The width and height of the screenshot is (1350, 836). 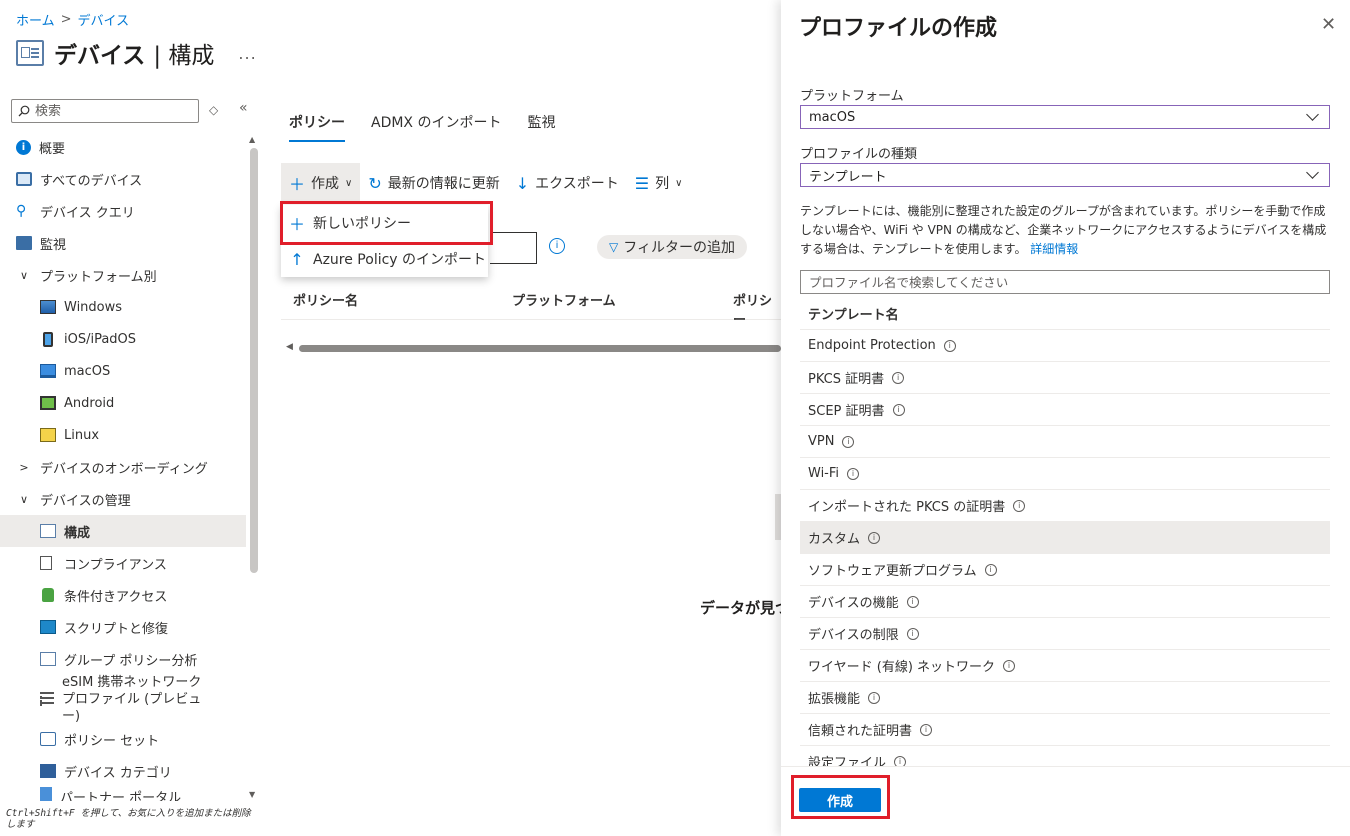 What do you see at coordinates (123, 659) in the screenshot?
I see `sidebar-item-group-policy: グループ ポリシー分析` at bounding box center [123, 659].